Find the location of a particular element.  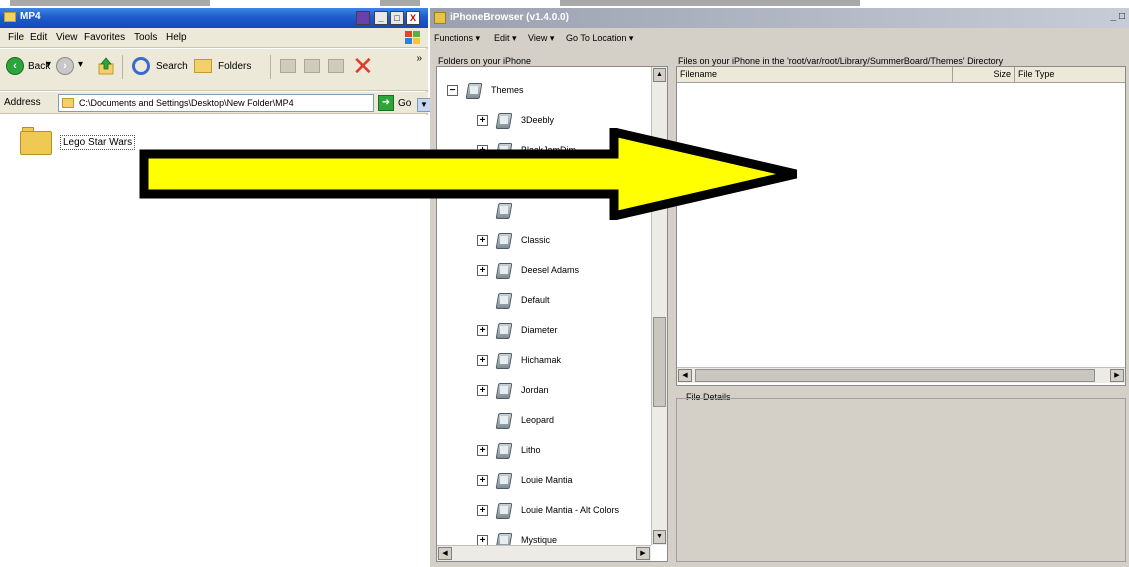

iphonebrowser-titlebar: iPhoneBrowser (v1.4.0.0) _ □ is located at coordinates (779, 18).